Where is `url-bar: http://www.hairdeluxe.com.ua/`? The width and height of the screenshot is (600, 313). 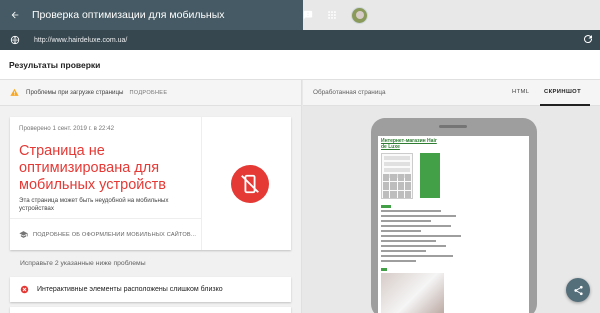
url-bar: http://www.hairdeluxe.com.ua/ is located at coordinates (300, 40).